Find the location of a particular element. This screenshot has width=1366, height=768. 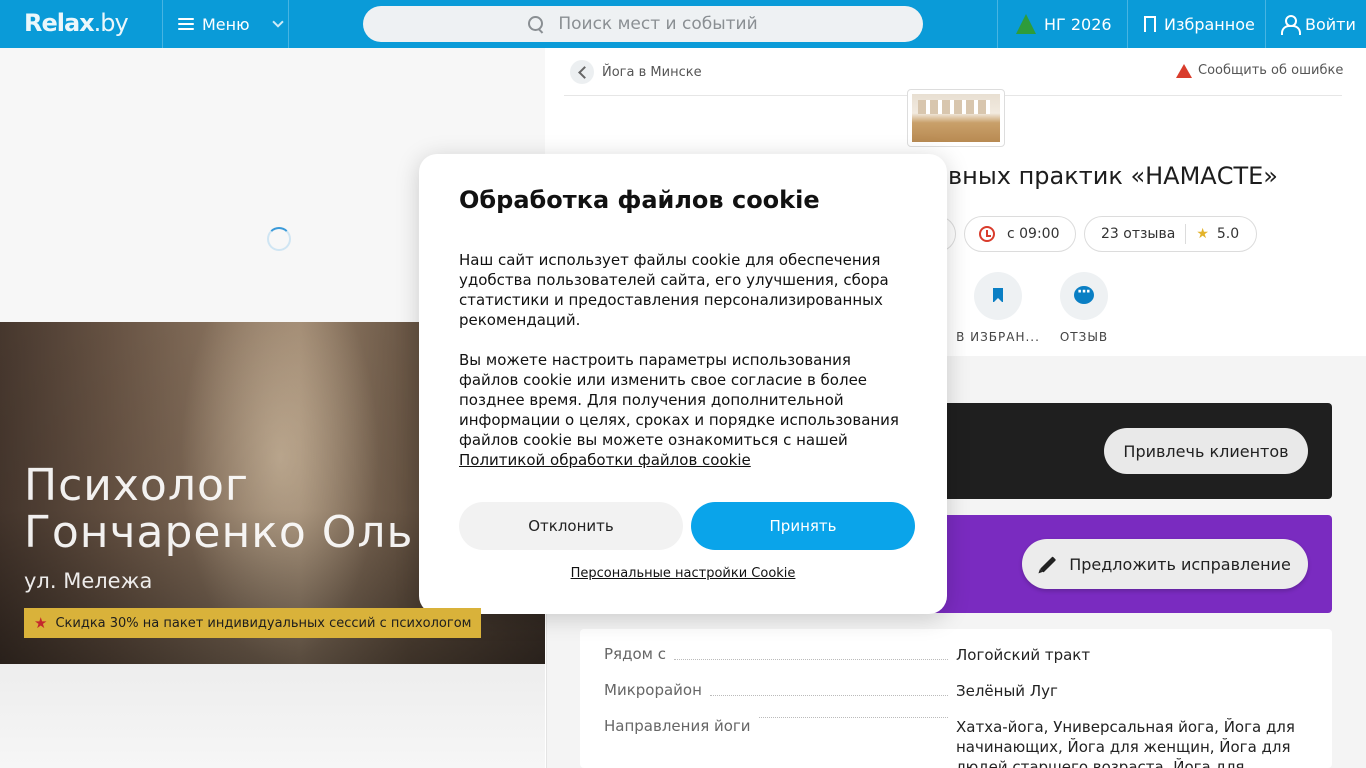

decline-button: Отклонить is located at coordinates (571, 526).